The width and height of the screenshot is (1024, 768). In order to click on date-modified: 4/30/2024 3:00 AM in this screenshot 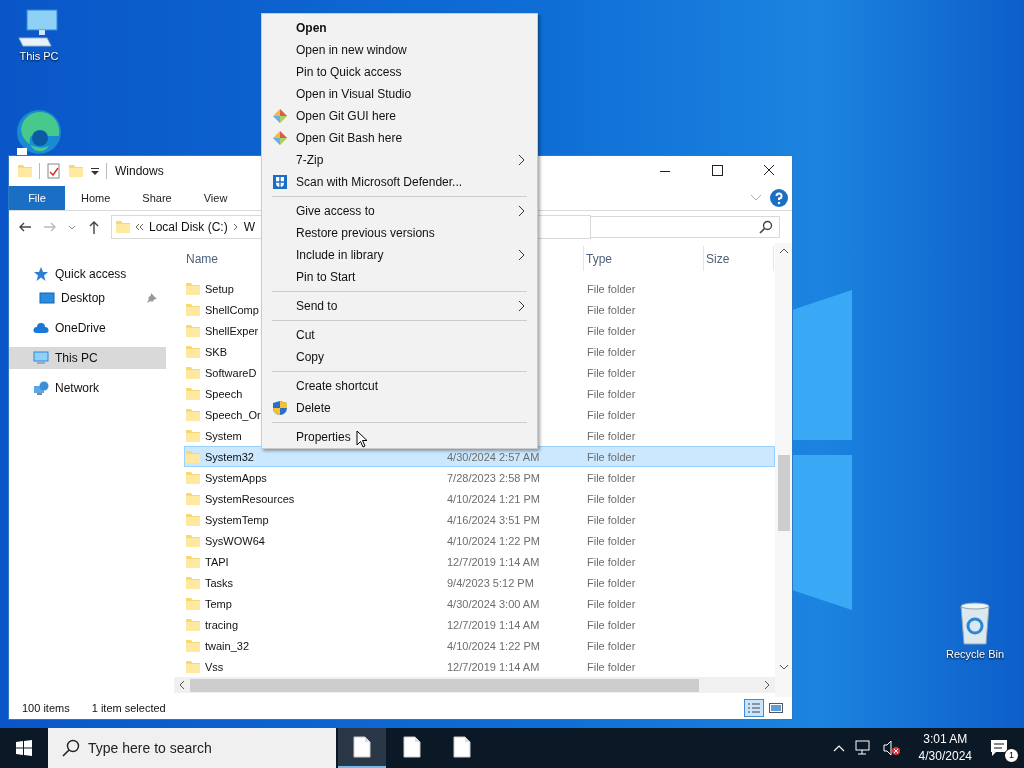, I will do `click(493, 603)`.